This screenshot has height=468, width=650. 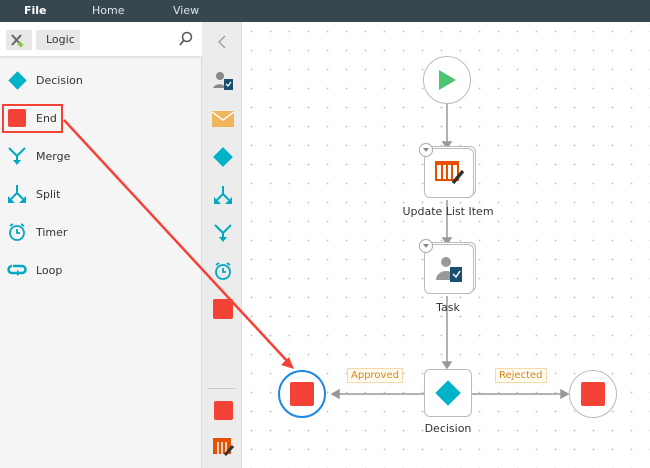 What do you see at coordinates (59, 80) in the screenshot?
I see `palette-item-label: Decision` at bounding box center [59, 80].